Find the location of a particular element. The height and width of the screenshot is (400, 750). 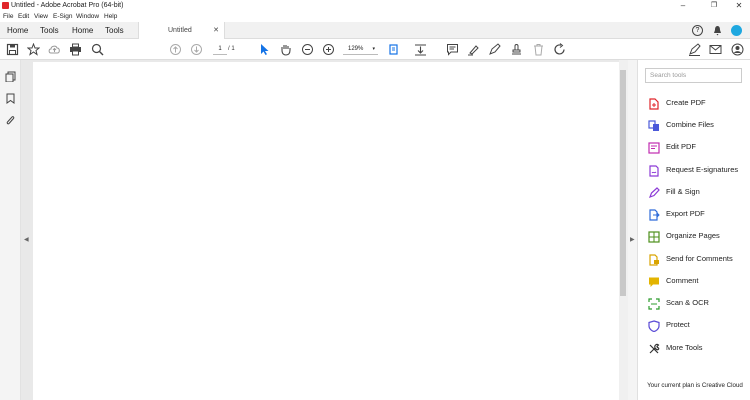

tool-organize-pages: Organize Pages is located at coordinates (698, 236).